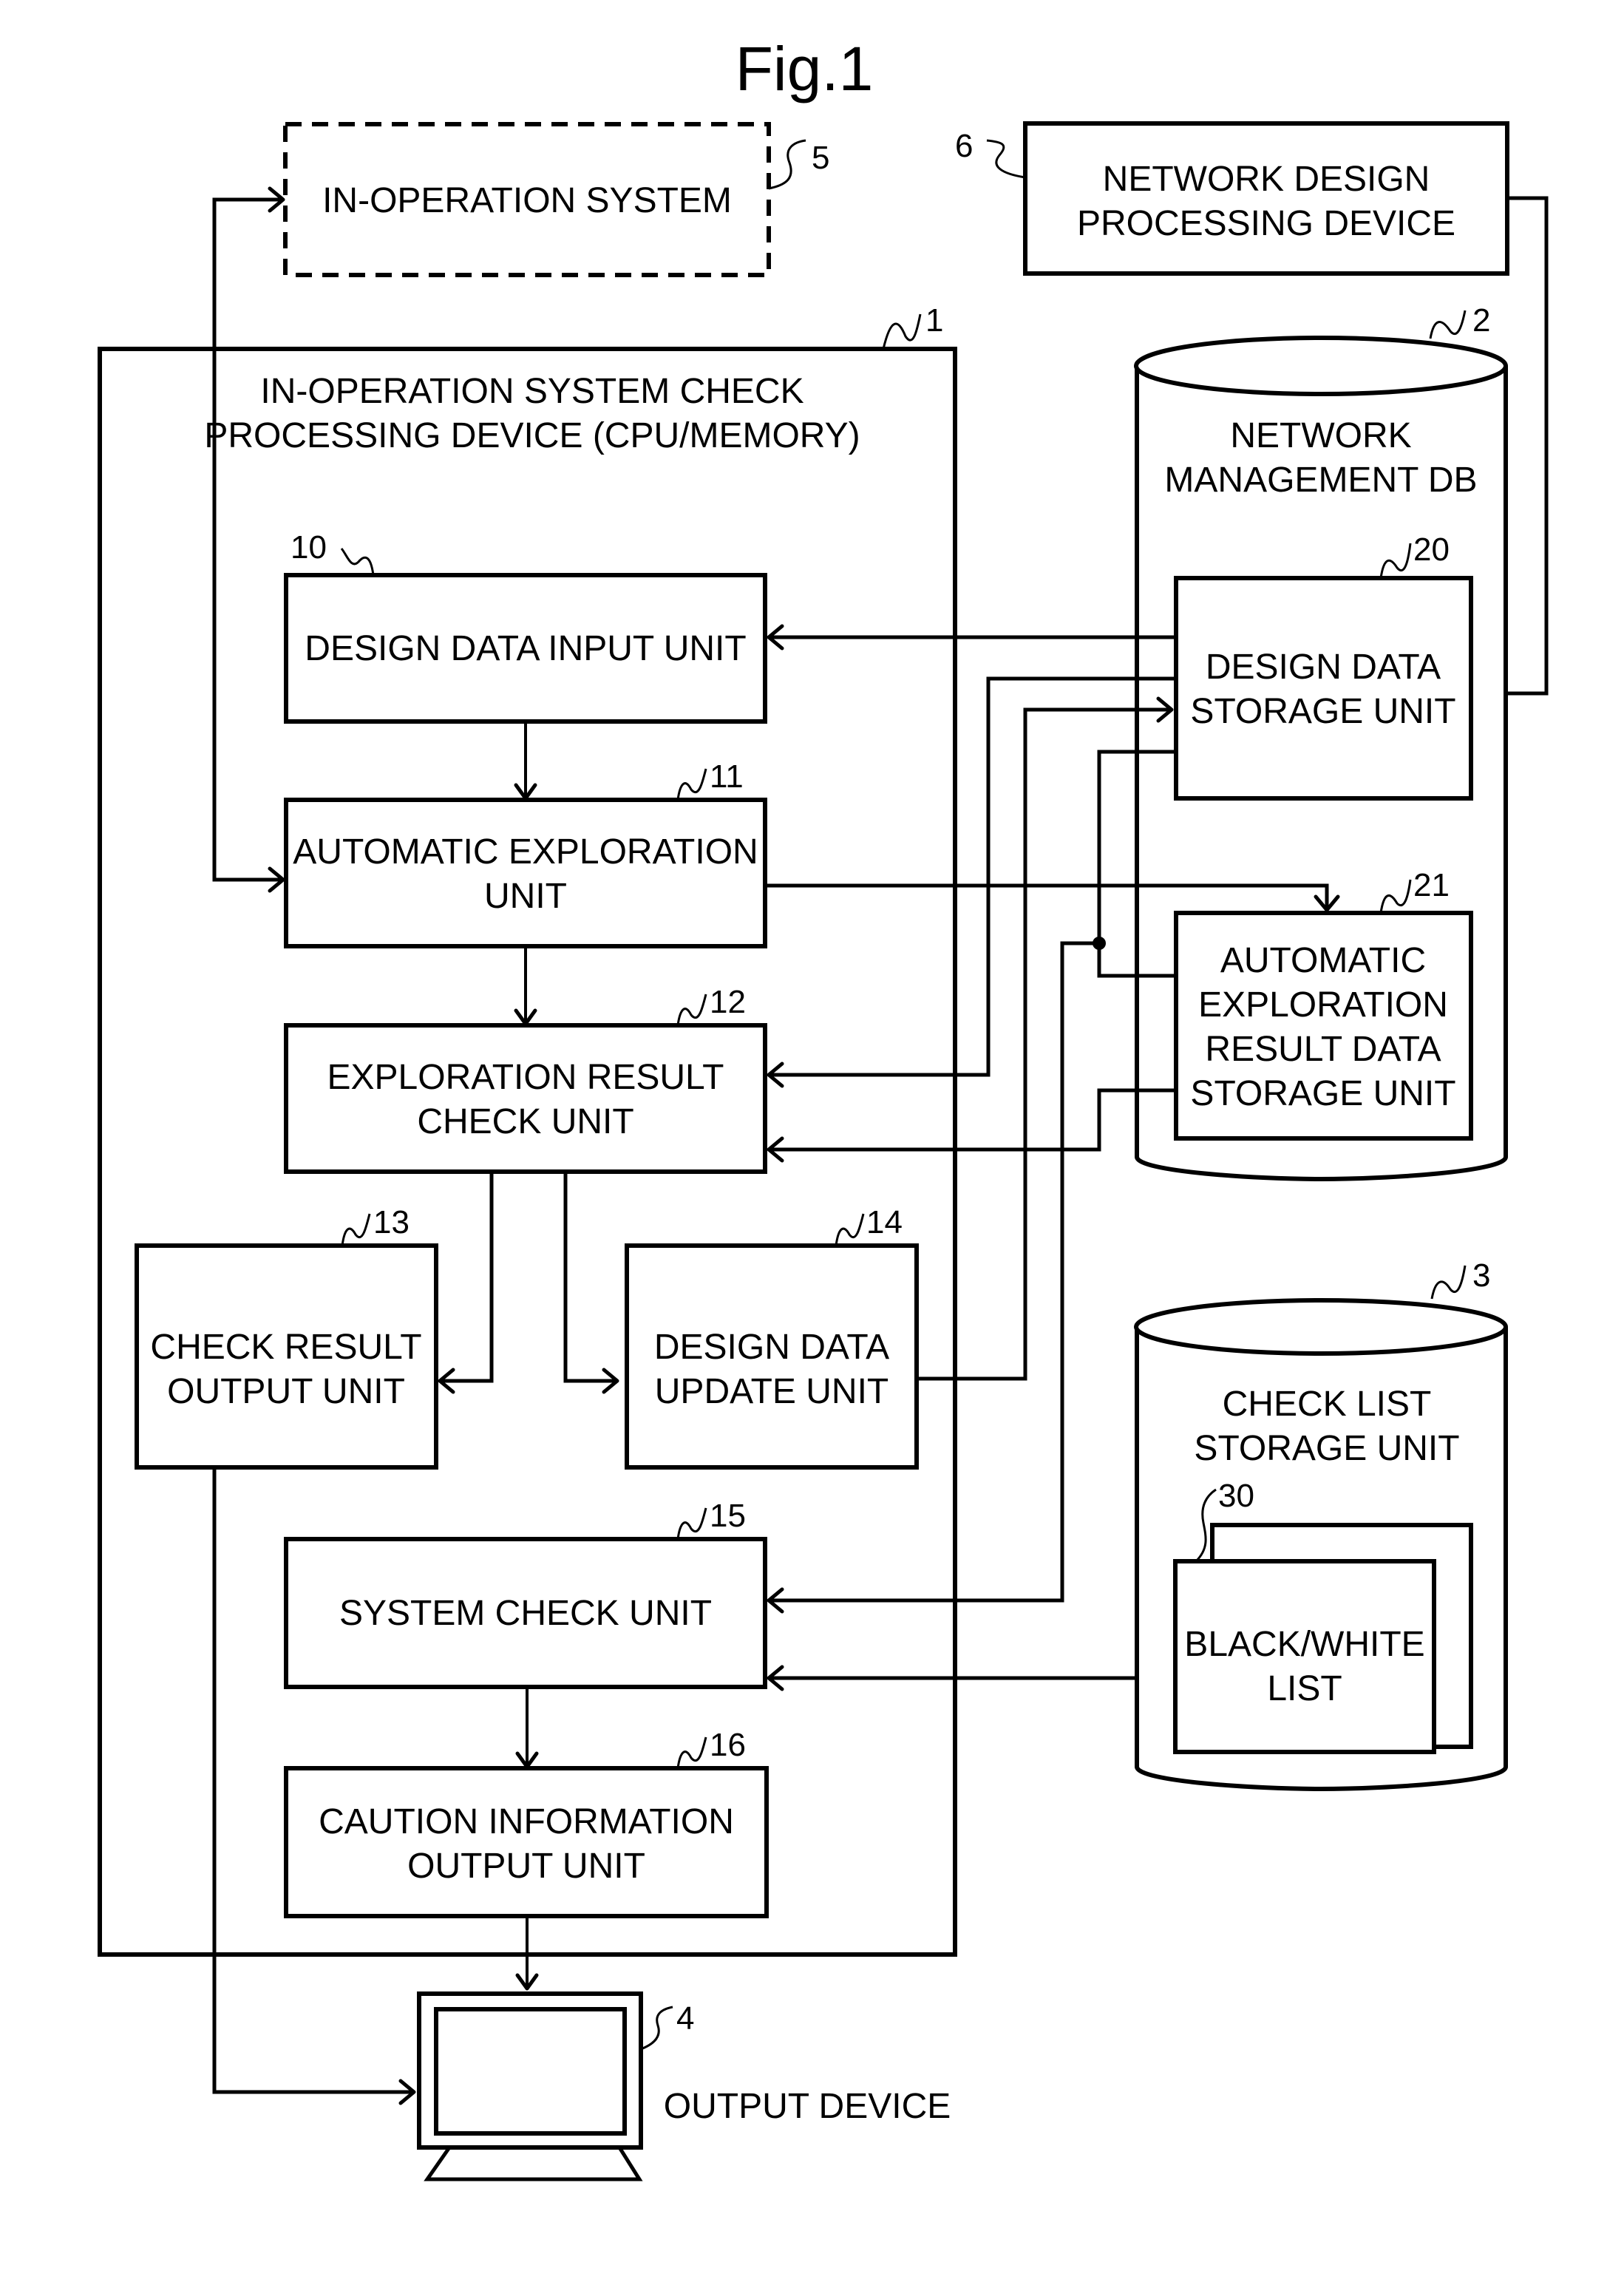  Describe the element at coordinates (1320, 480) in the screenshot. I see `network-management-db-label-line2: MANAGEMENT DB` at that location.